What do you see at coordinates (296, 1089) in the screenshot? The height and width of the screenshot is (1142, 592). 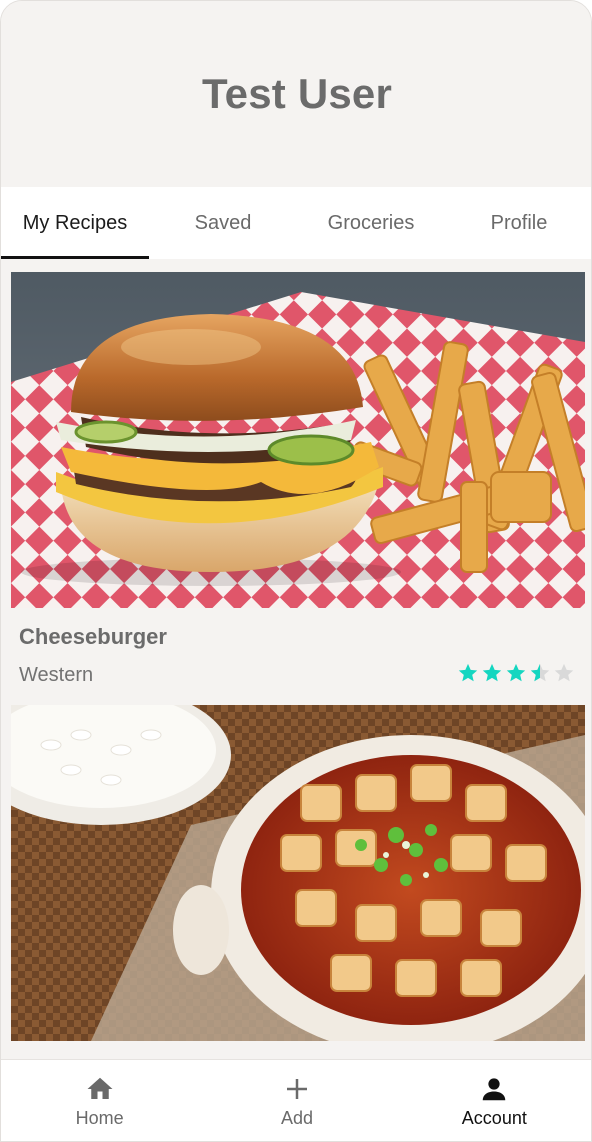 I see `plus-icon` at bounding box center [296, 1089].